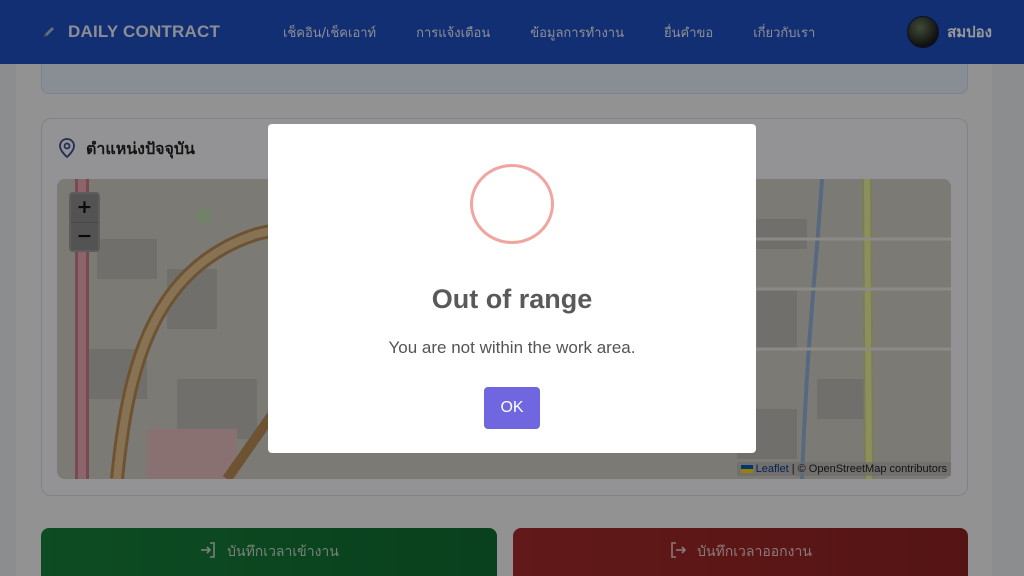 The width and height of the screenshot is (1024, 576). Describe the element at coordinates (512, 204) in the screenshot. I see `error-icon` at that location.